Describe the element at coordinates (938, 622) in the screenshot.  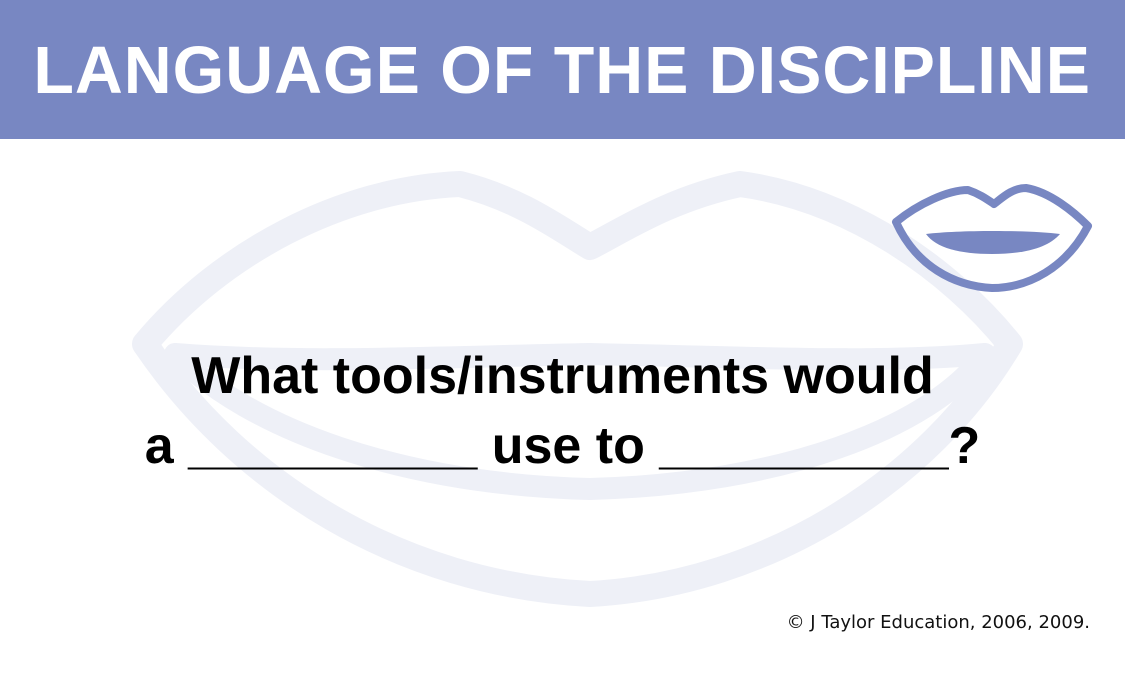
I see `copyright-notice: © J Taylor Education, 2006, 2009.` at that location.